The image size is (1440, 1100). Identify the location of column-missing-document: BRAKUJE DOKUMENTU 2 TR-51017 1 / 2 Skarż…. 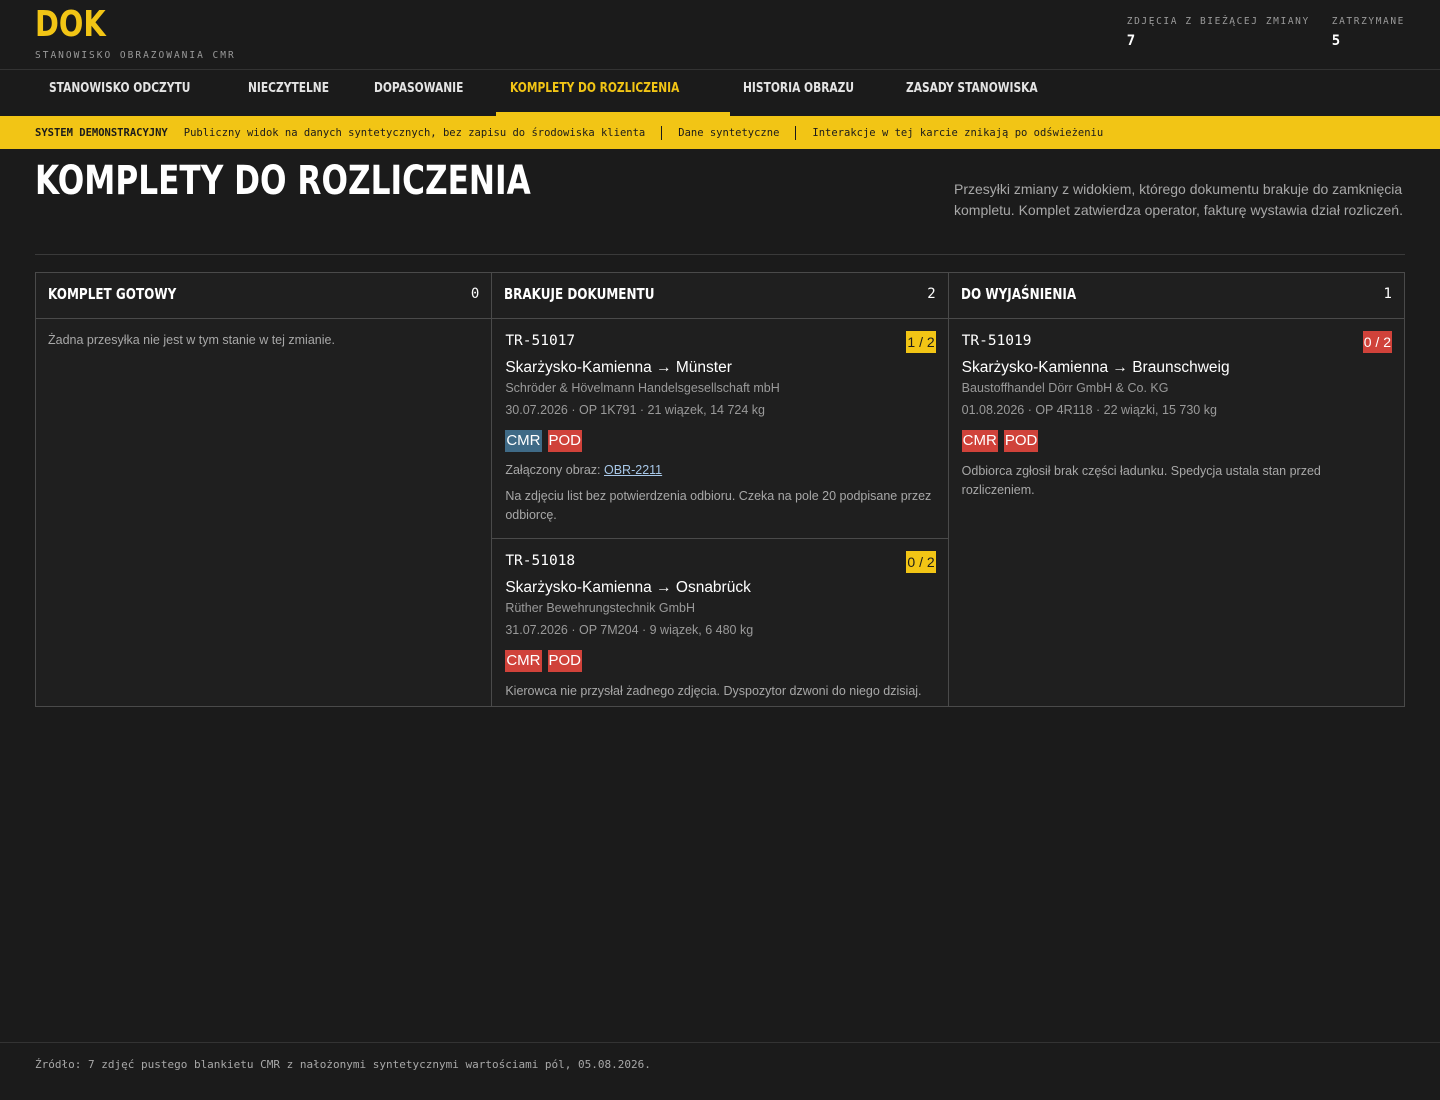
(720, 489).